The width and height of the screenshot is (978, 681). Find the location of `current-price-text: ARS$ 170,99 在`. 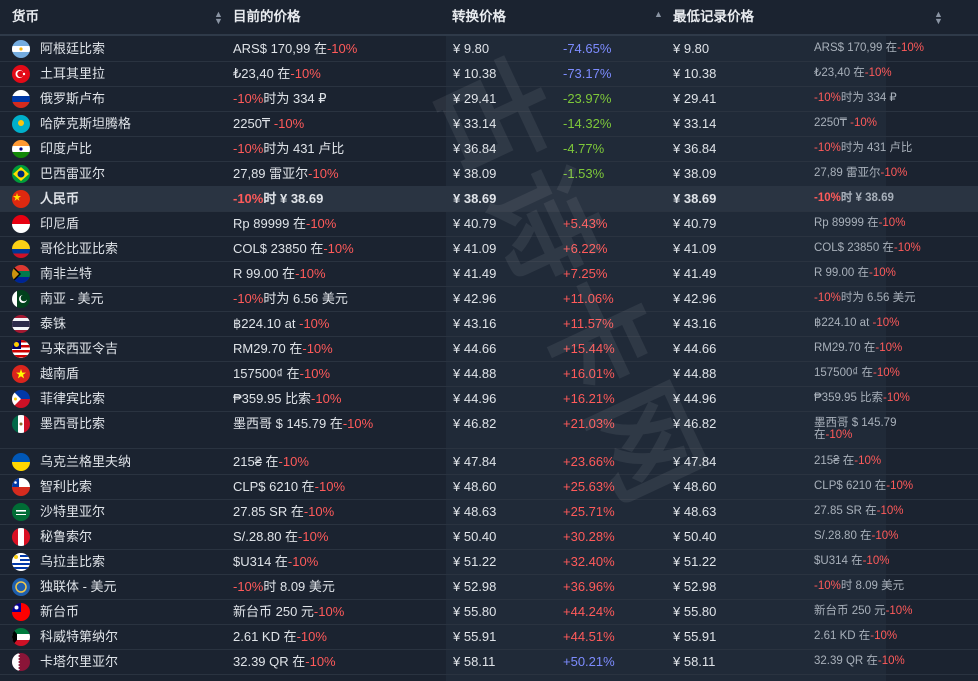

current-price-text: ARS$ 170,99 在 is located at coordinates (280, 48).